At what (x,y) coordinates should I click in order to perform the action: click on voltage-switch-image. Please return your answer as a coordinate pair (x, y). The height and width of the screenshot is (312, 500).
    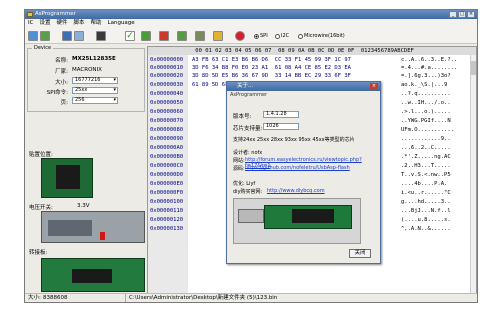
    Looking at the image, I should click on (93, 227).